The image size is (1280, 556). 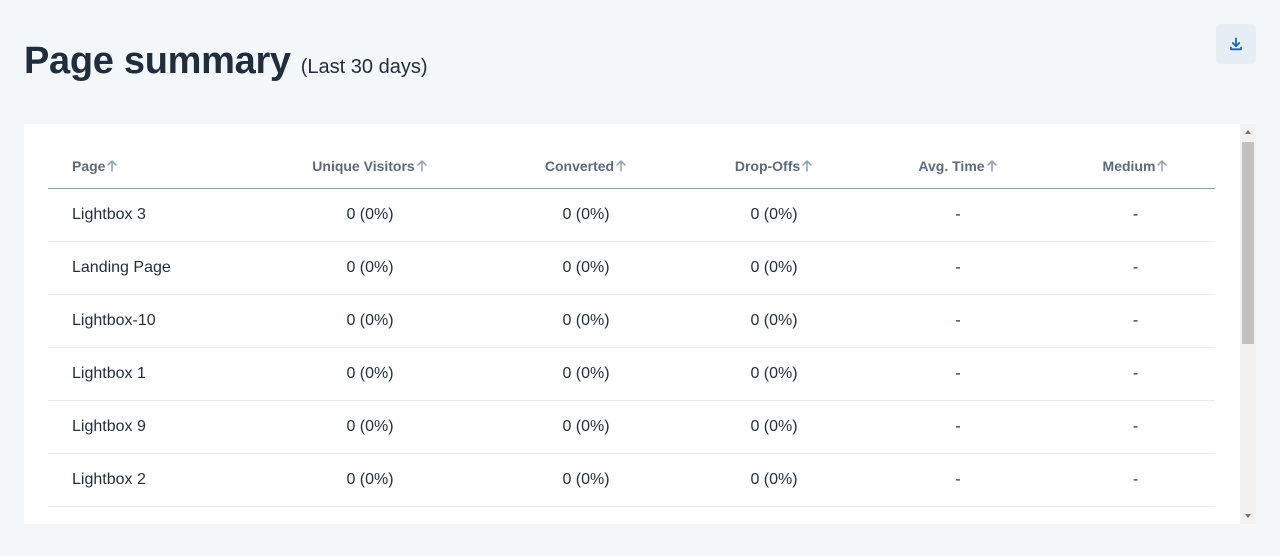 I want to click on caret-down-icon, so click(x=1248, y=516).